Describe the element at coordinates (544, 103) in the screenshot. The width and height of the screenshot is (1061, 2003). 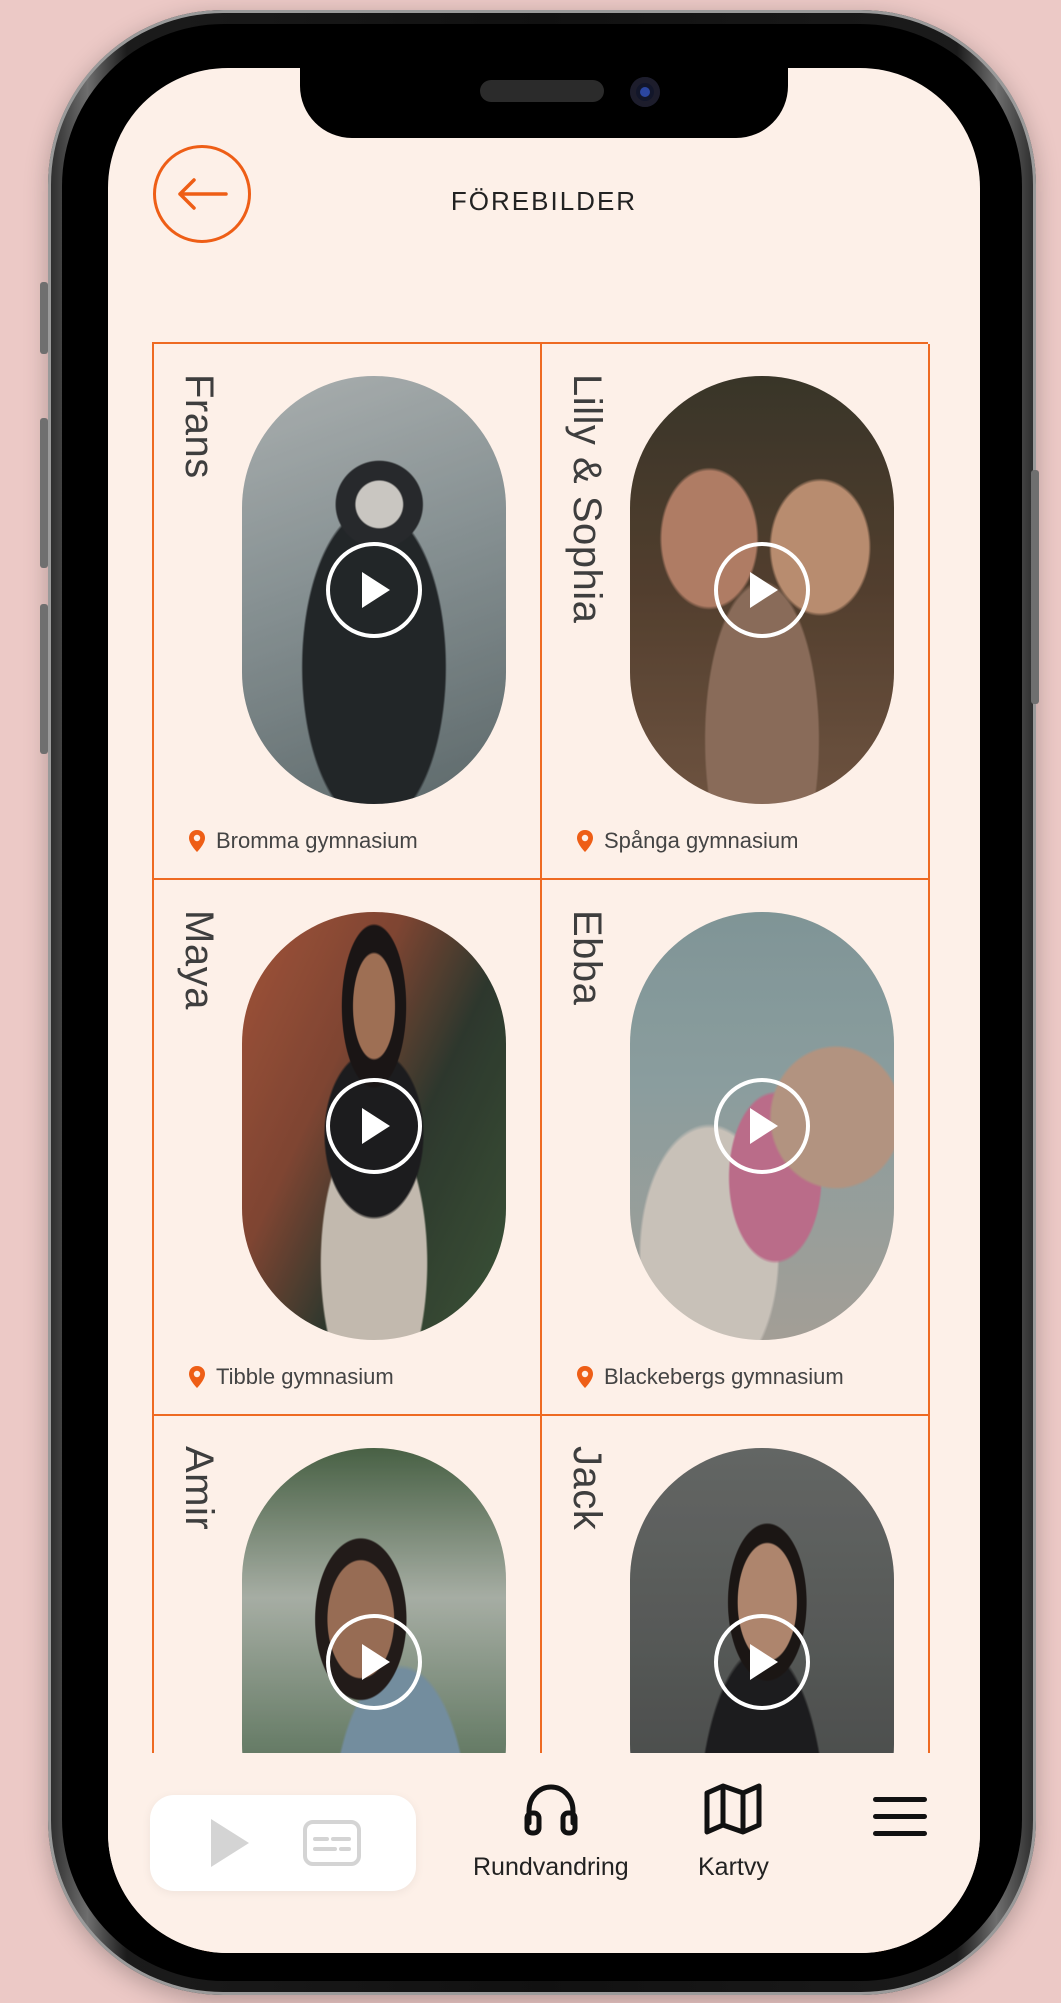
I see `notch` at that location.